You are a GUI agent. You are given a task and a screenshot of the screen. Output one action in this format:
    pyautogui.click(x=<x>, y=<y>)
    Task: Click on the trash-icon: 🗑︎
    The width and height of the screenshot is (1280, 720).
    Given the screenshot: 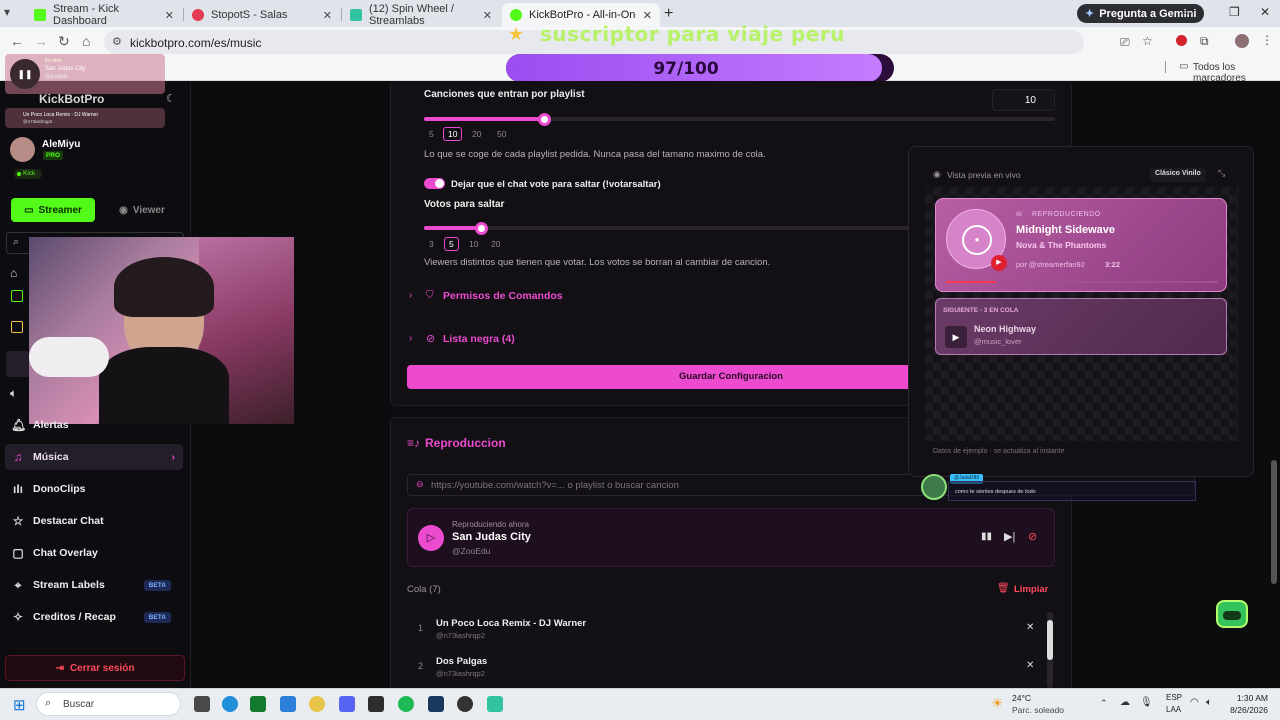 What is the action you would take?
    pyautogui.click(x=1003, y=588)
    